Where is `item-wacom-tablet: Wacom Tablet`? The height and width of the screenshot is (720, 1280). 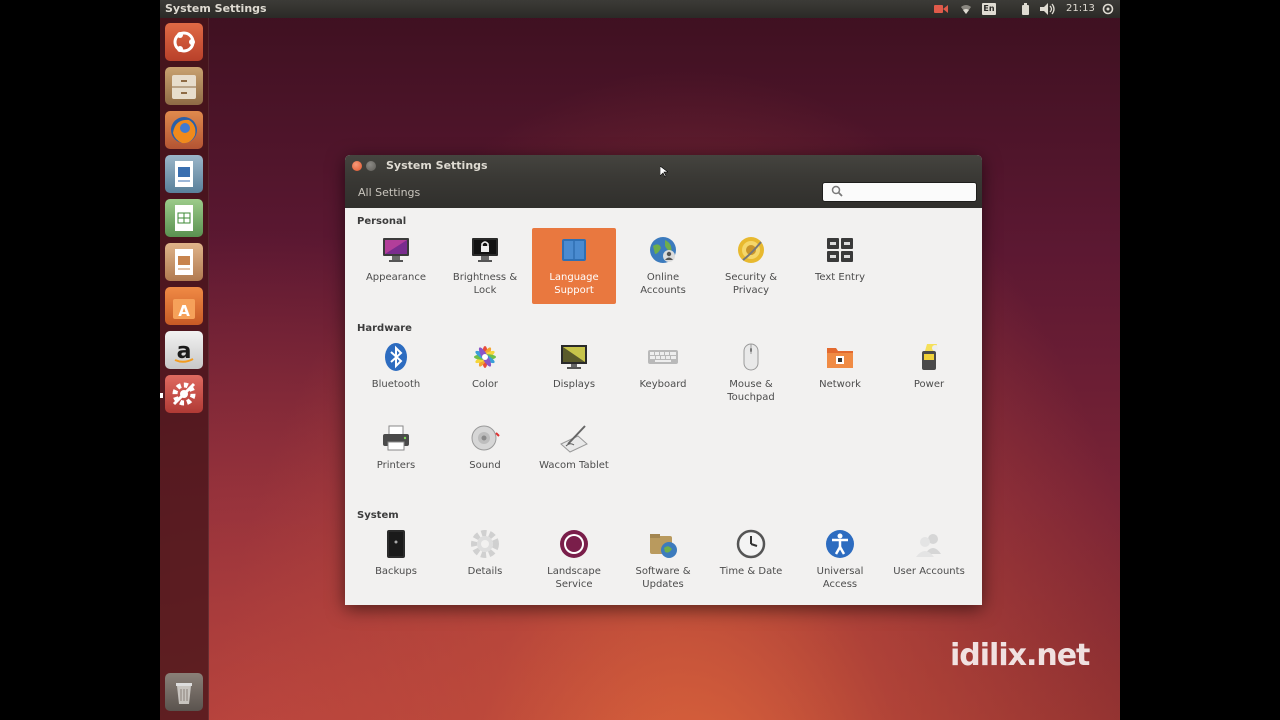
item-wacom-tablet: Wacom Tablet is located at coordinates (574, 454).